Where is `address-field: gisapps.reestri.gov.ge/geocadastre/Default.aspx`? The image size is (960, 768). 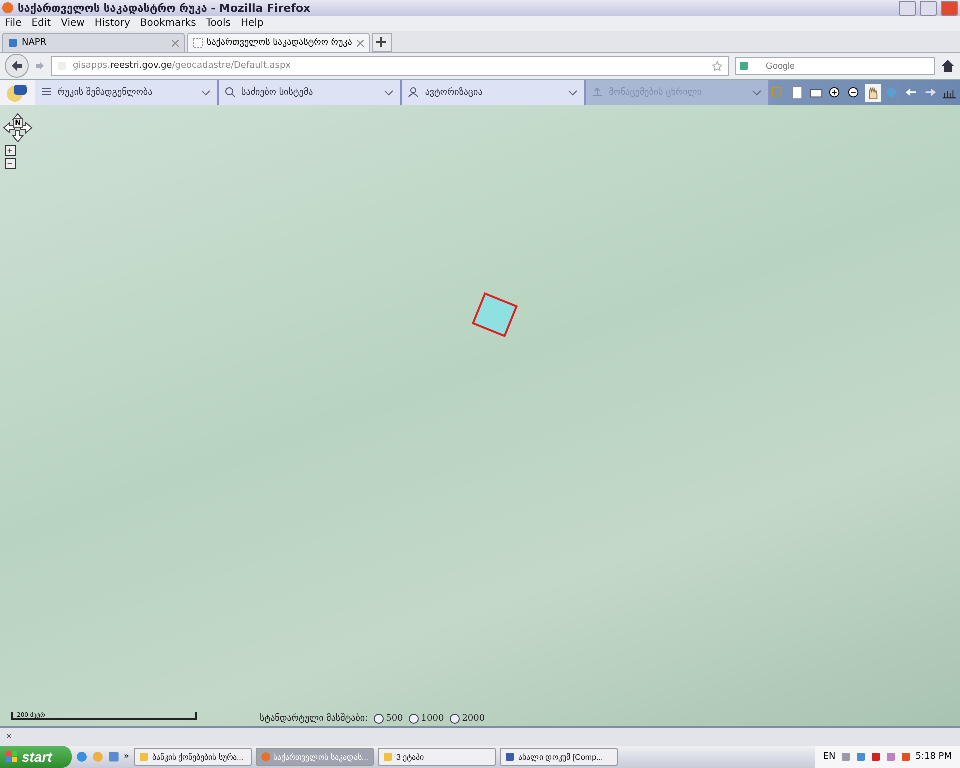 address-field: gisapps.reestri.gov.ge/geocadastre/Default.aspx is located at coordinates (390, 66).